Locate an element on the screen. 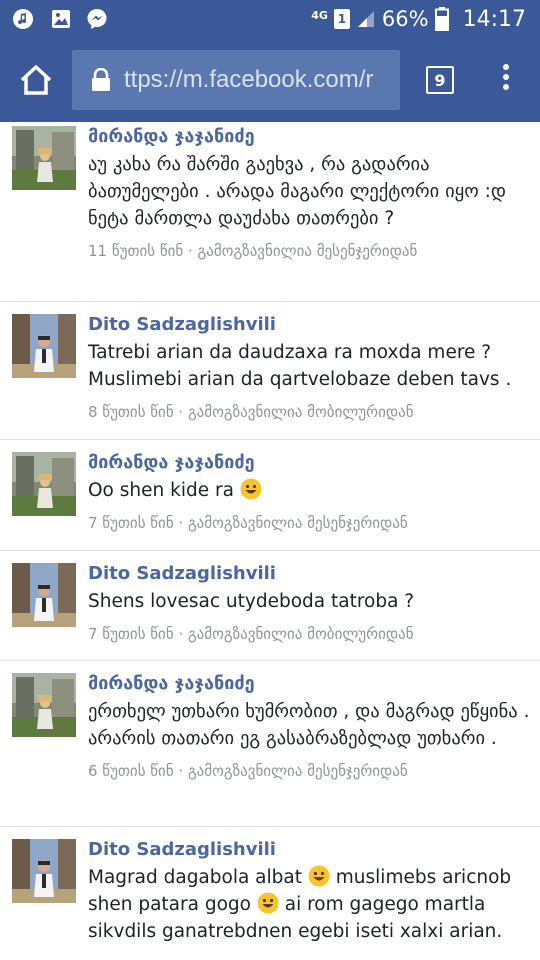 The width and height of the screenshot is (540, 960). comment-meta: 7 წუთის წინ · გამოგზავნილია მობილურიდან is located at coordinates (251, 634).